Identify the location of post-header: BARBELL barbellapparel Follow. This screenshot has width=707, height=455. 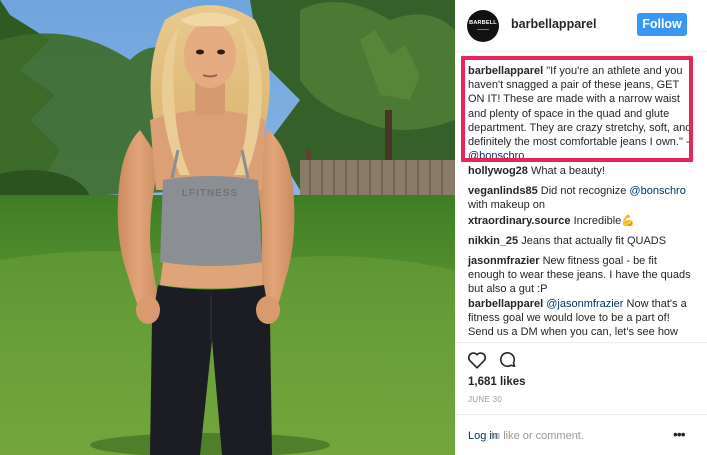
(581, 26).